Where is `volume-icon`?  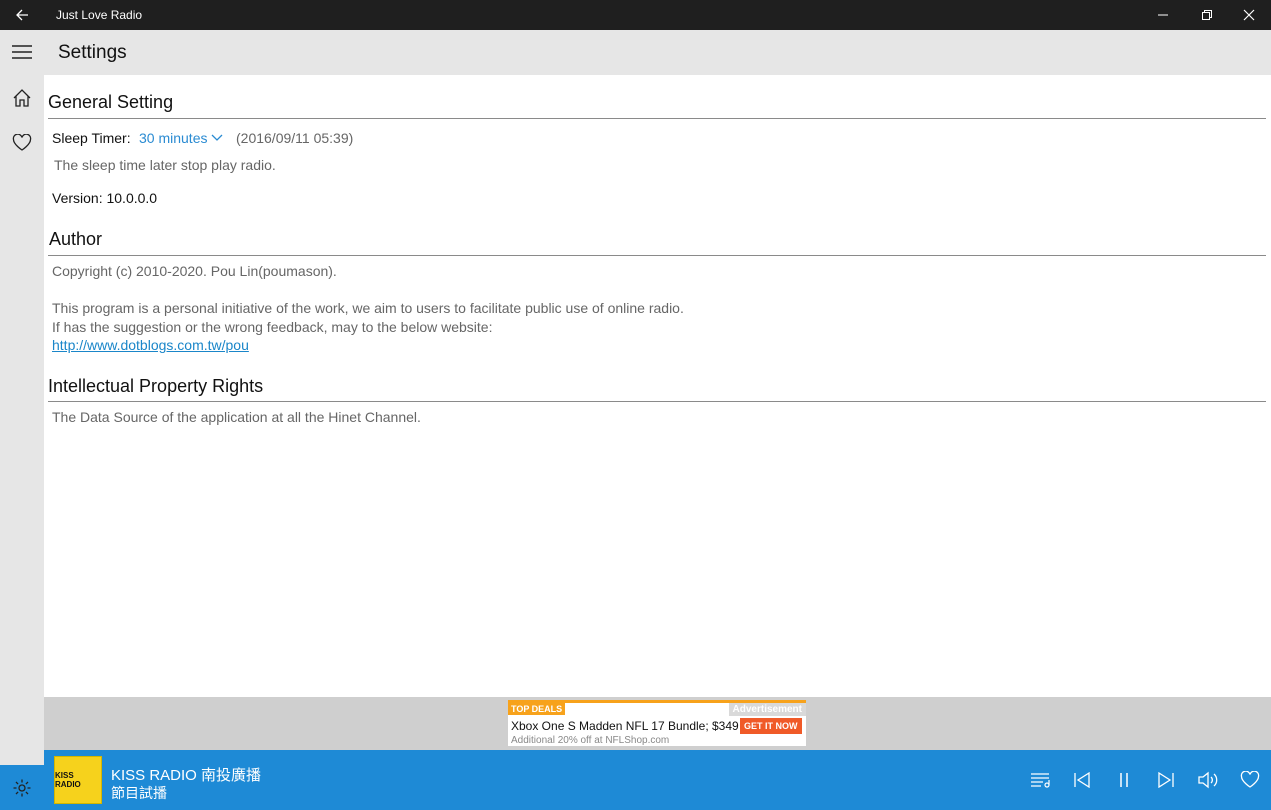 volume-icon is located at coordinates (1208, 780).